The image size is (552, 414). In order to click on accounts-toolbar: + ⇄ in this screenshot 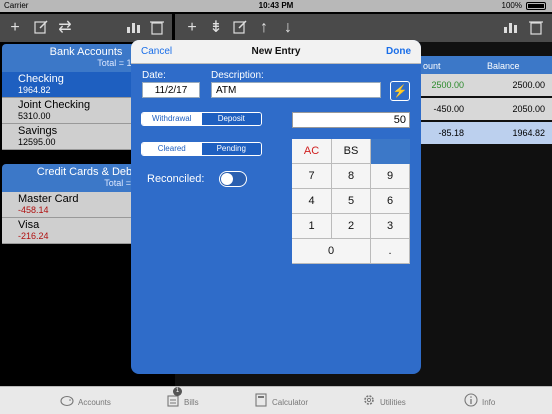, I will do `click(86, 28)`.